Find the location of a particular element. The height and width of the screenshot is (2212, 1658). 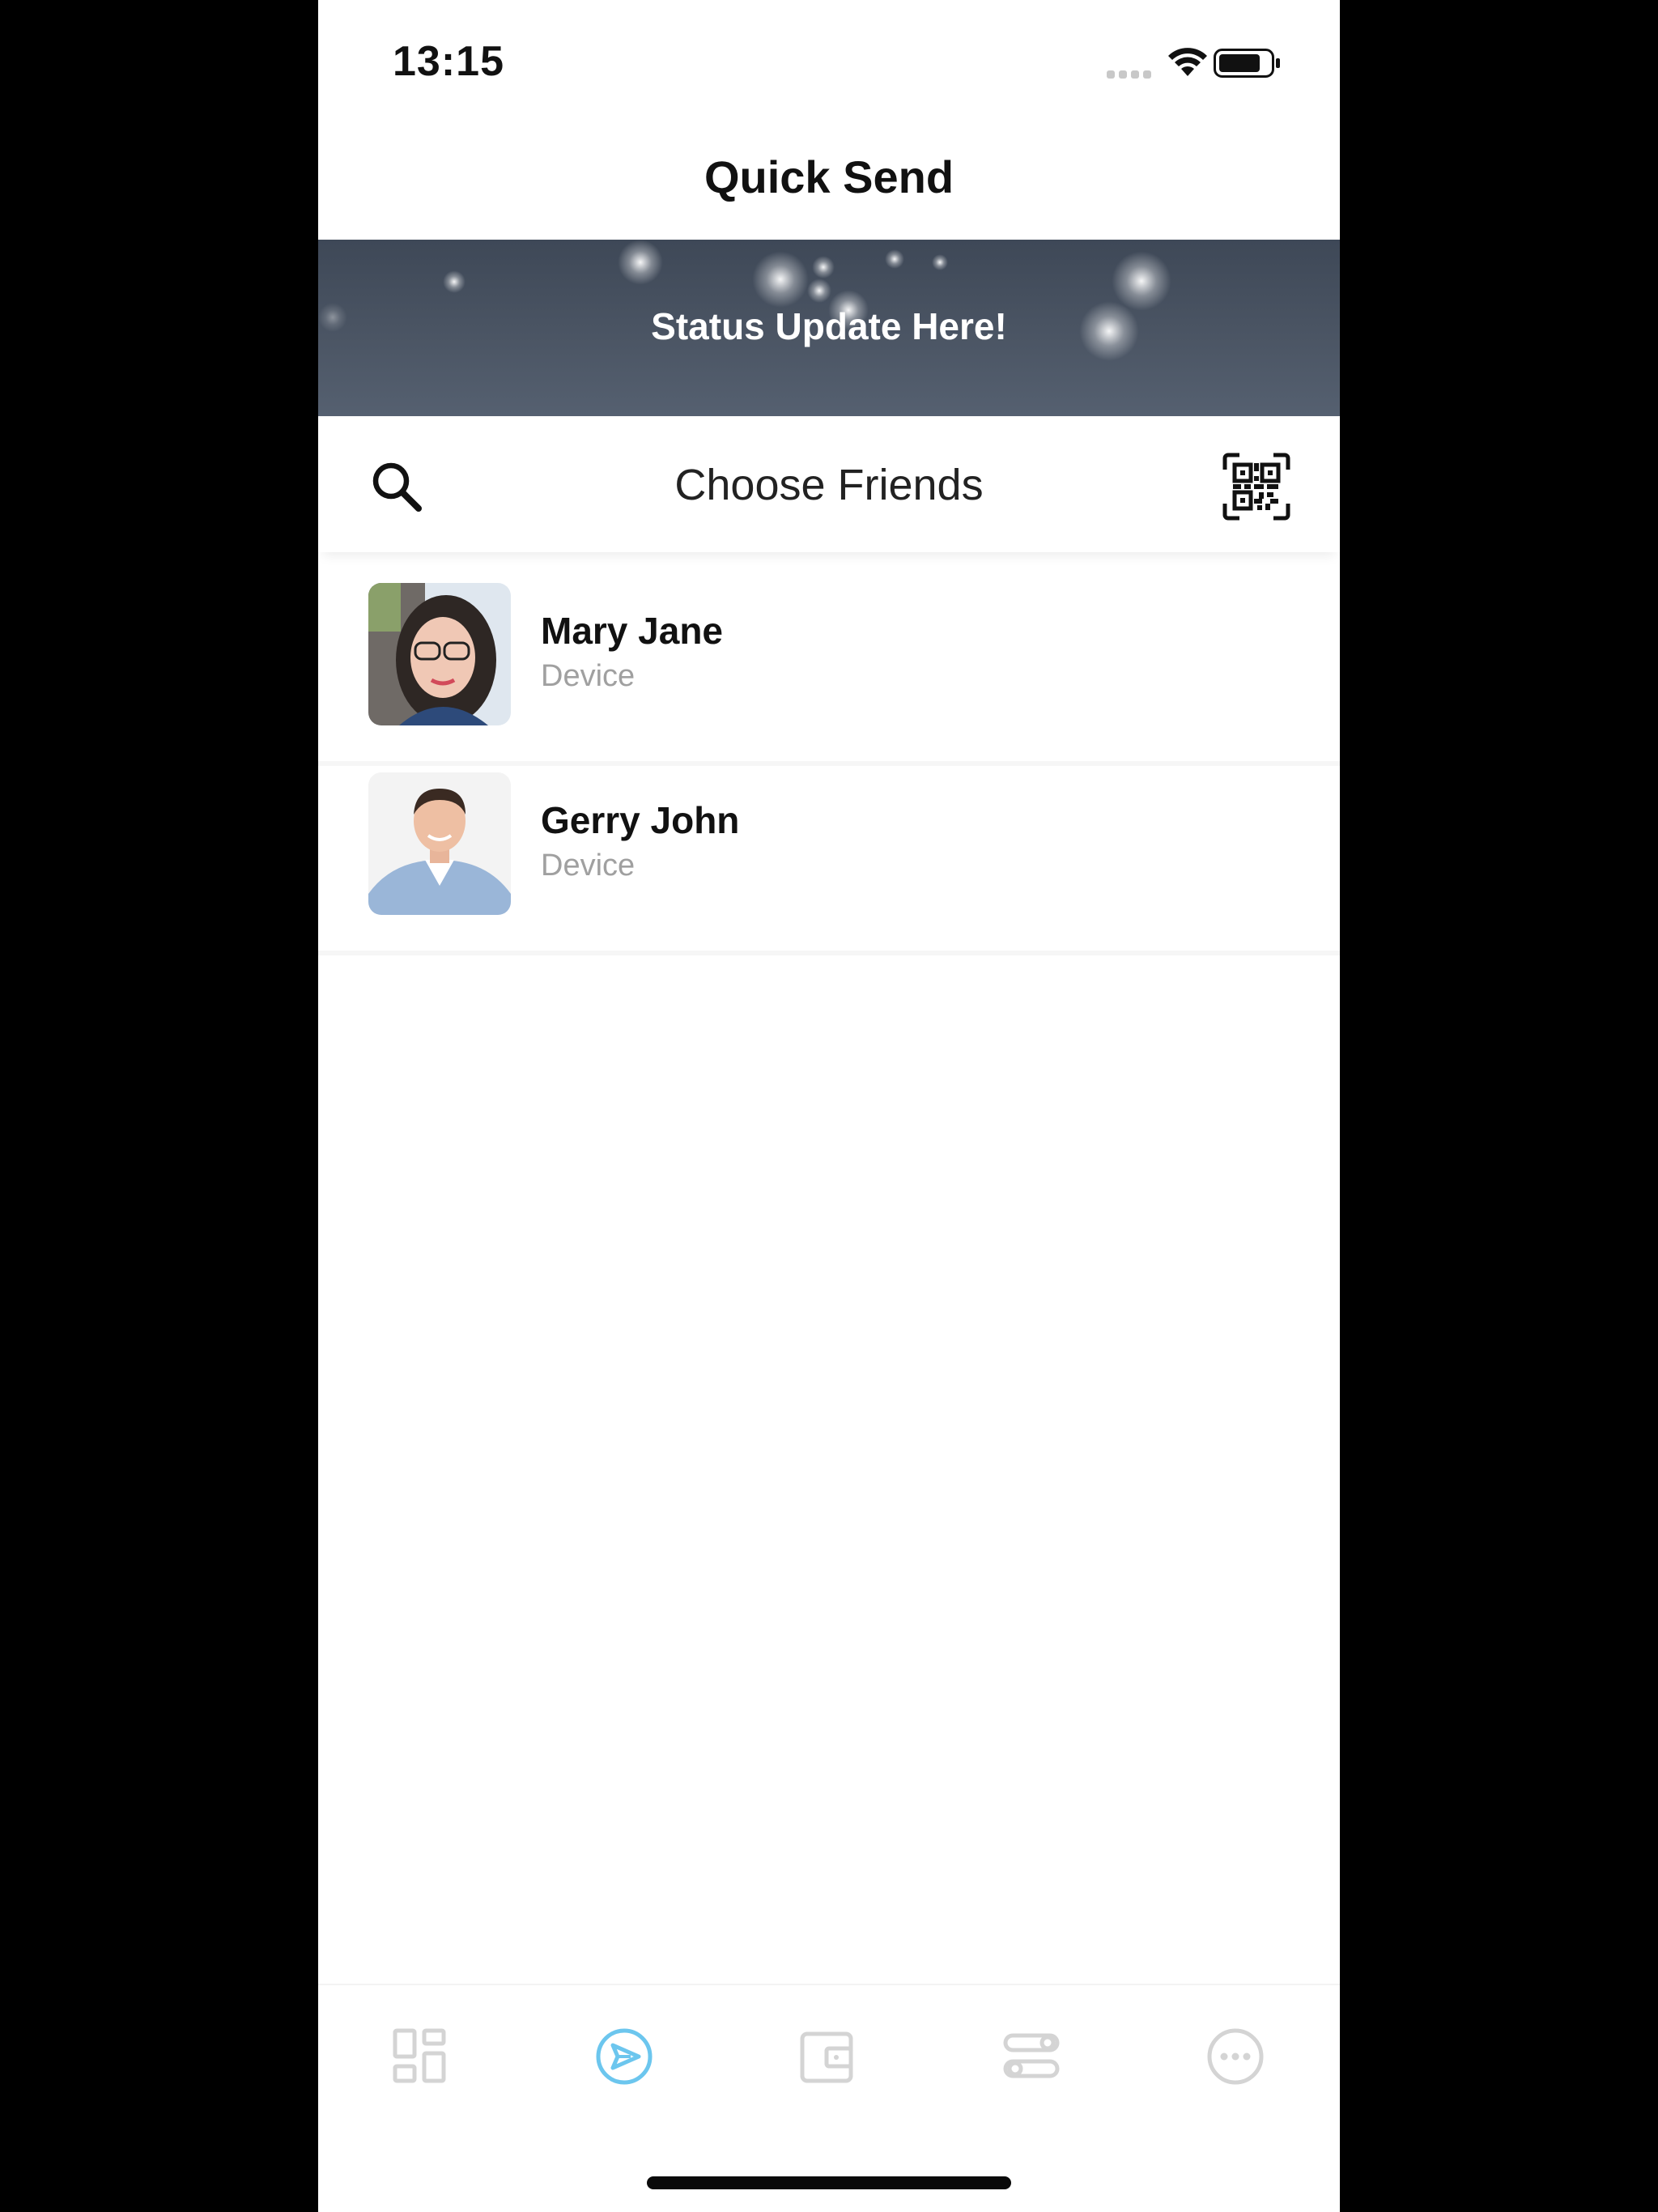

friend-row-mary-jane: Mary Jane Device is located at coordinates (829, 666).